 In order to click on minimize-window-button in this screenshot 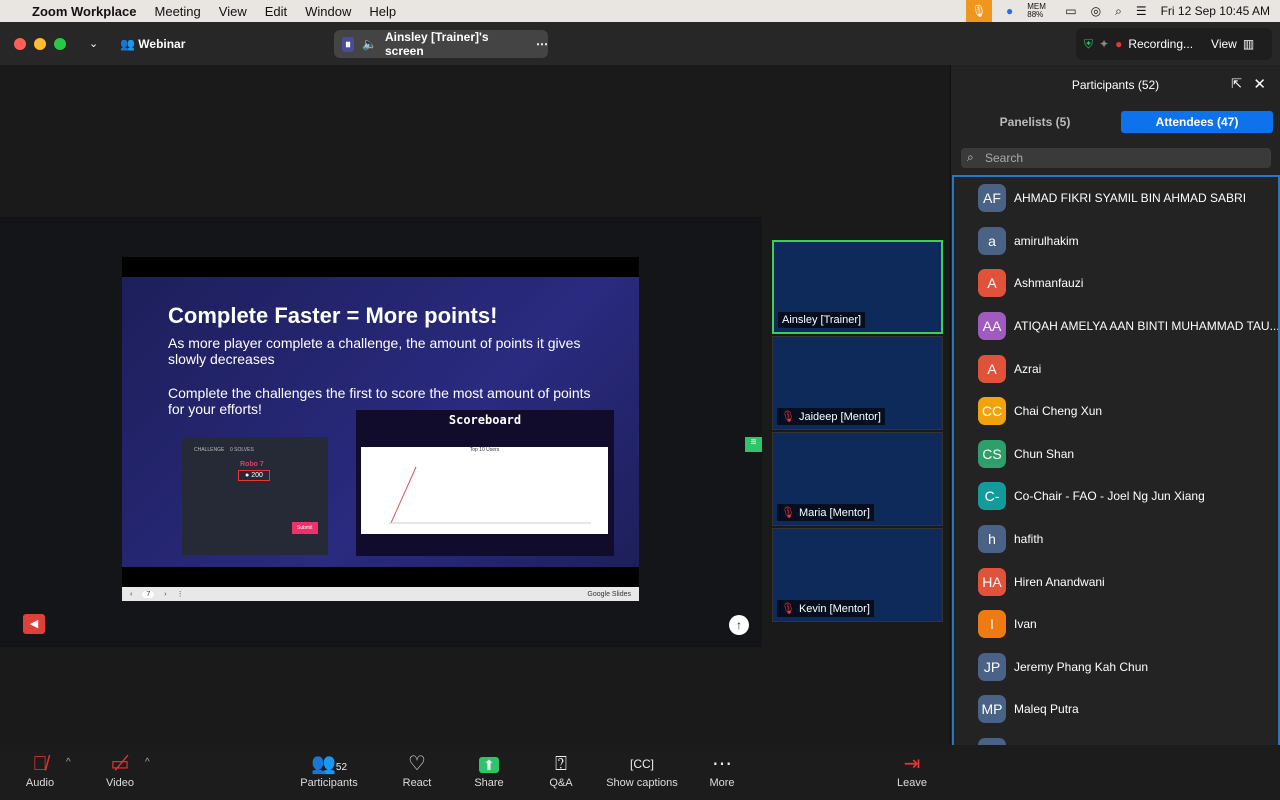, I will do `click(40, 44)`.